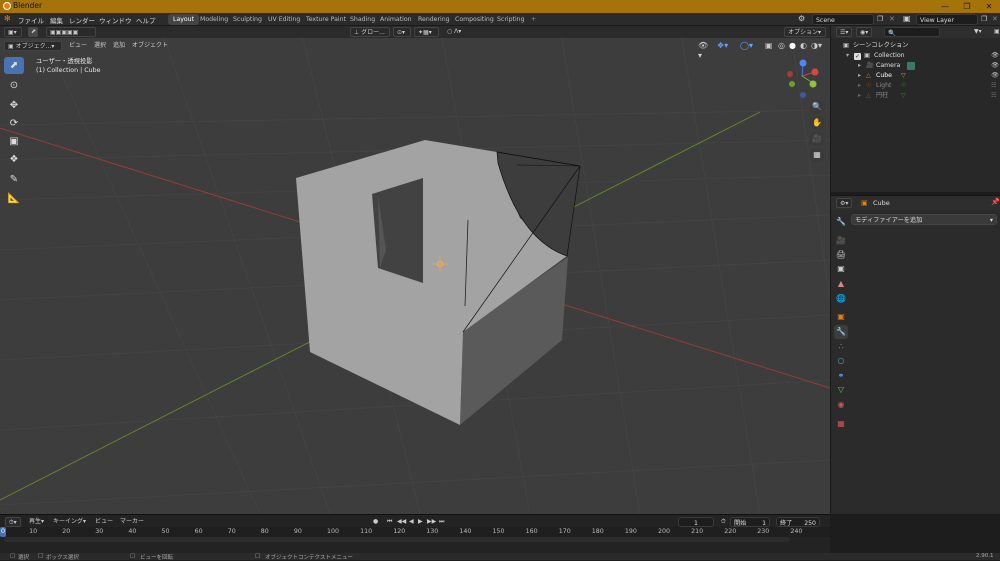  What do you see at coordinates (915, 96) in the screenshot?
I see `outliner-item-cylinder: ▸ △ 円柱 ▽ ☵` at bounding box center [915, 96].